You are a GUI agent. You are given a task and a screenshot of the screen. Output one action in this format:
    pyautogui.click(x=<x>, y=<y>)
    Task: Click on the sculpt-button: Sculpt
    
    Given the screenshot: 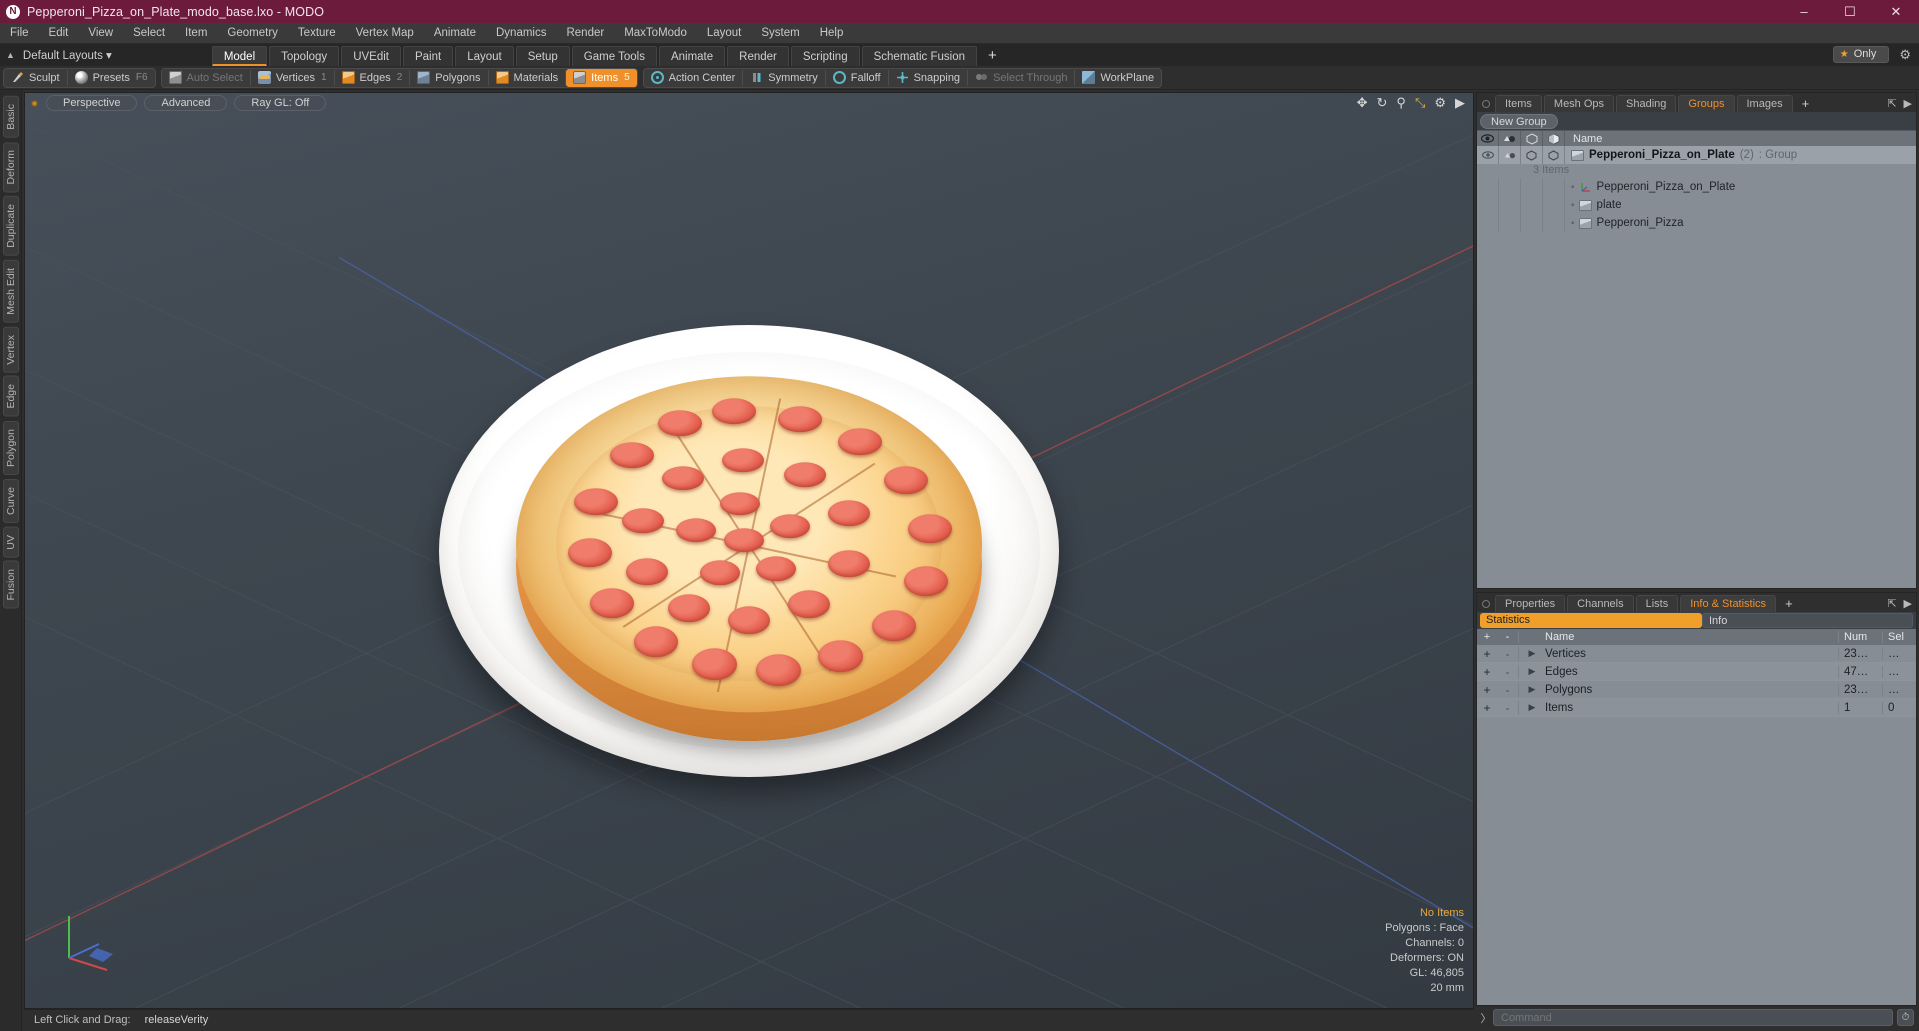 What is the action you would take?
    pyautogui.click(x=35, y=78)
    